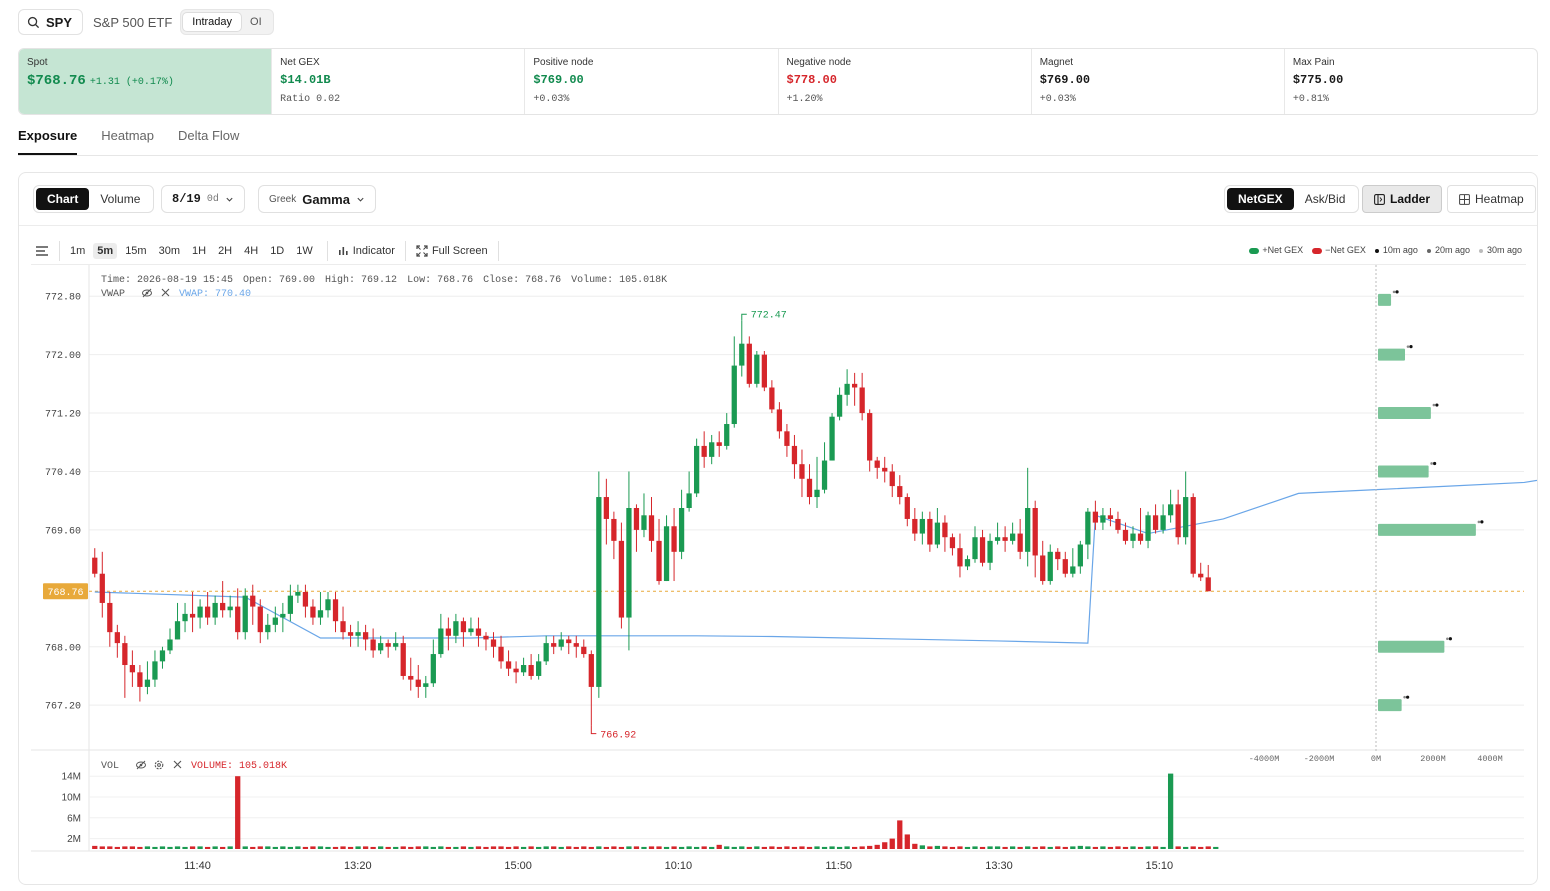 This screenshot has height=891, width=1550. What do you see at coordinates (256, 22) in the screenshot?
I see `mode-oi: OI` at bounding box center [256, 22].